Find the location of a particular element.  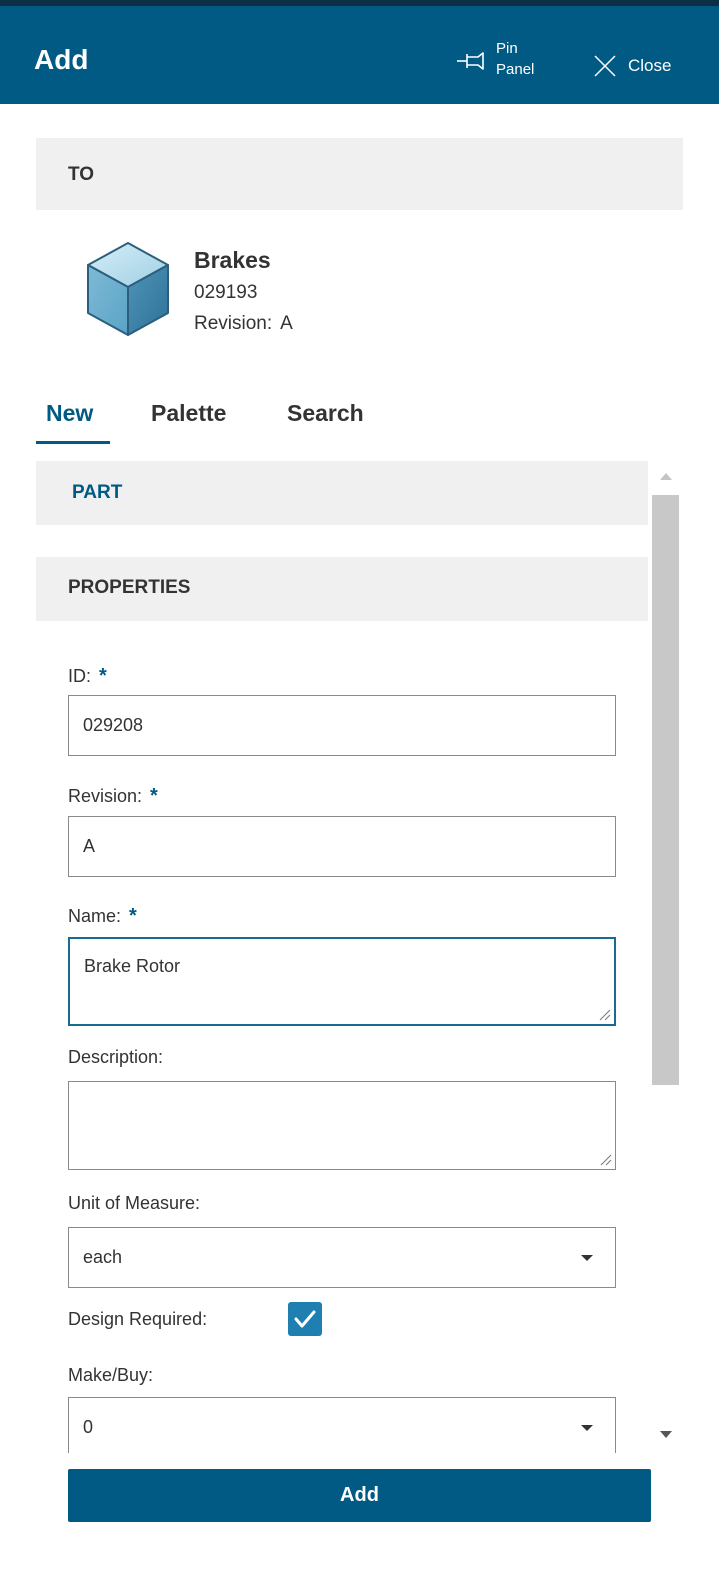

item-revision-label: Revision: is located at coordinates (233, 323).